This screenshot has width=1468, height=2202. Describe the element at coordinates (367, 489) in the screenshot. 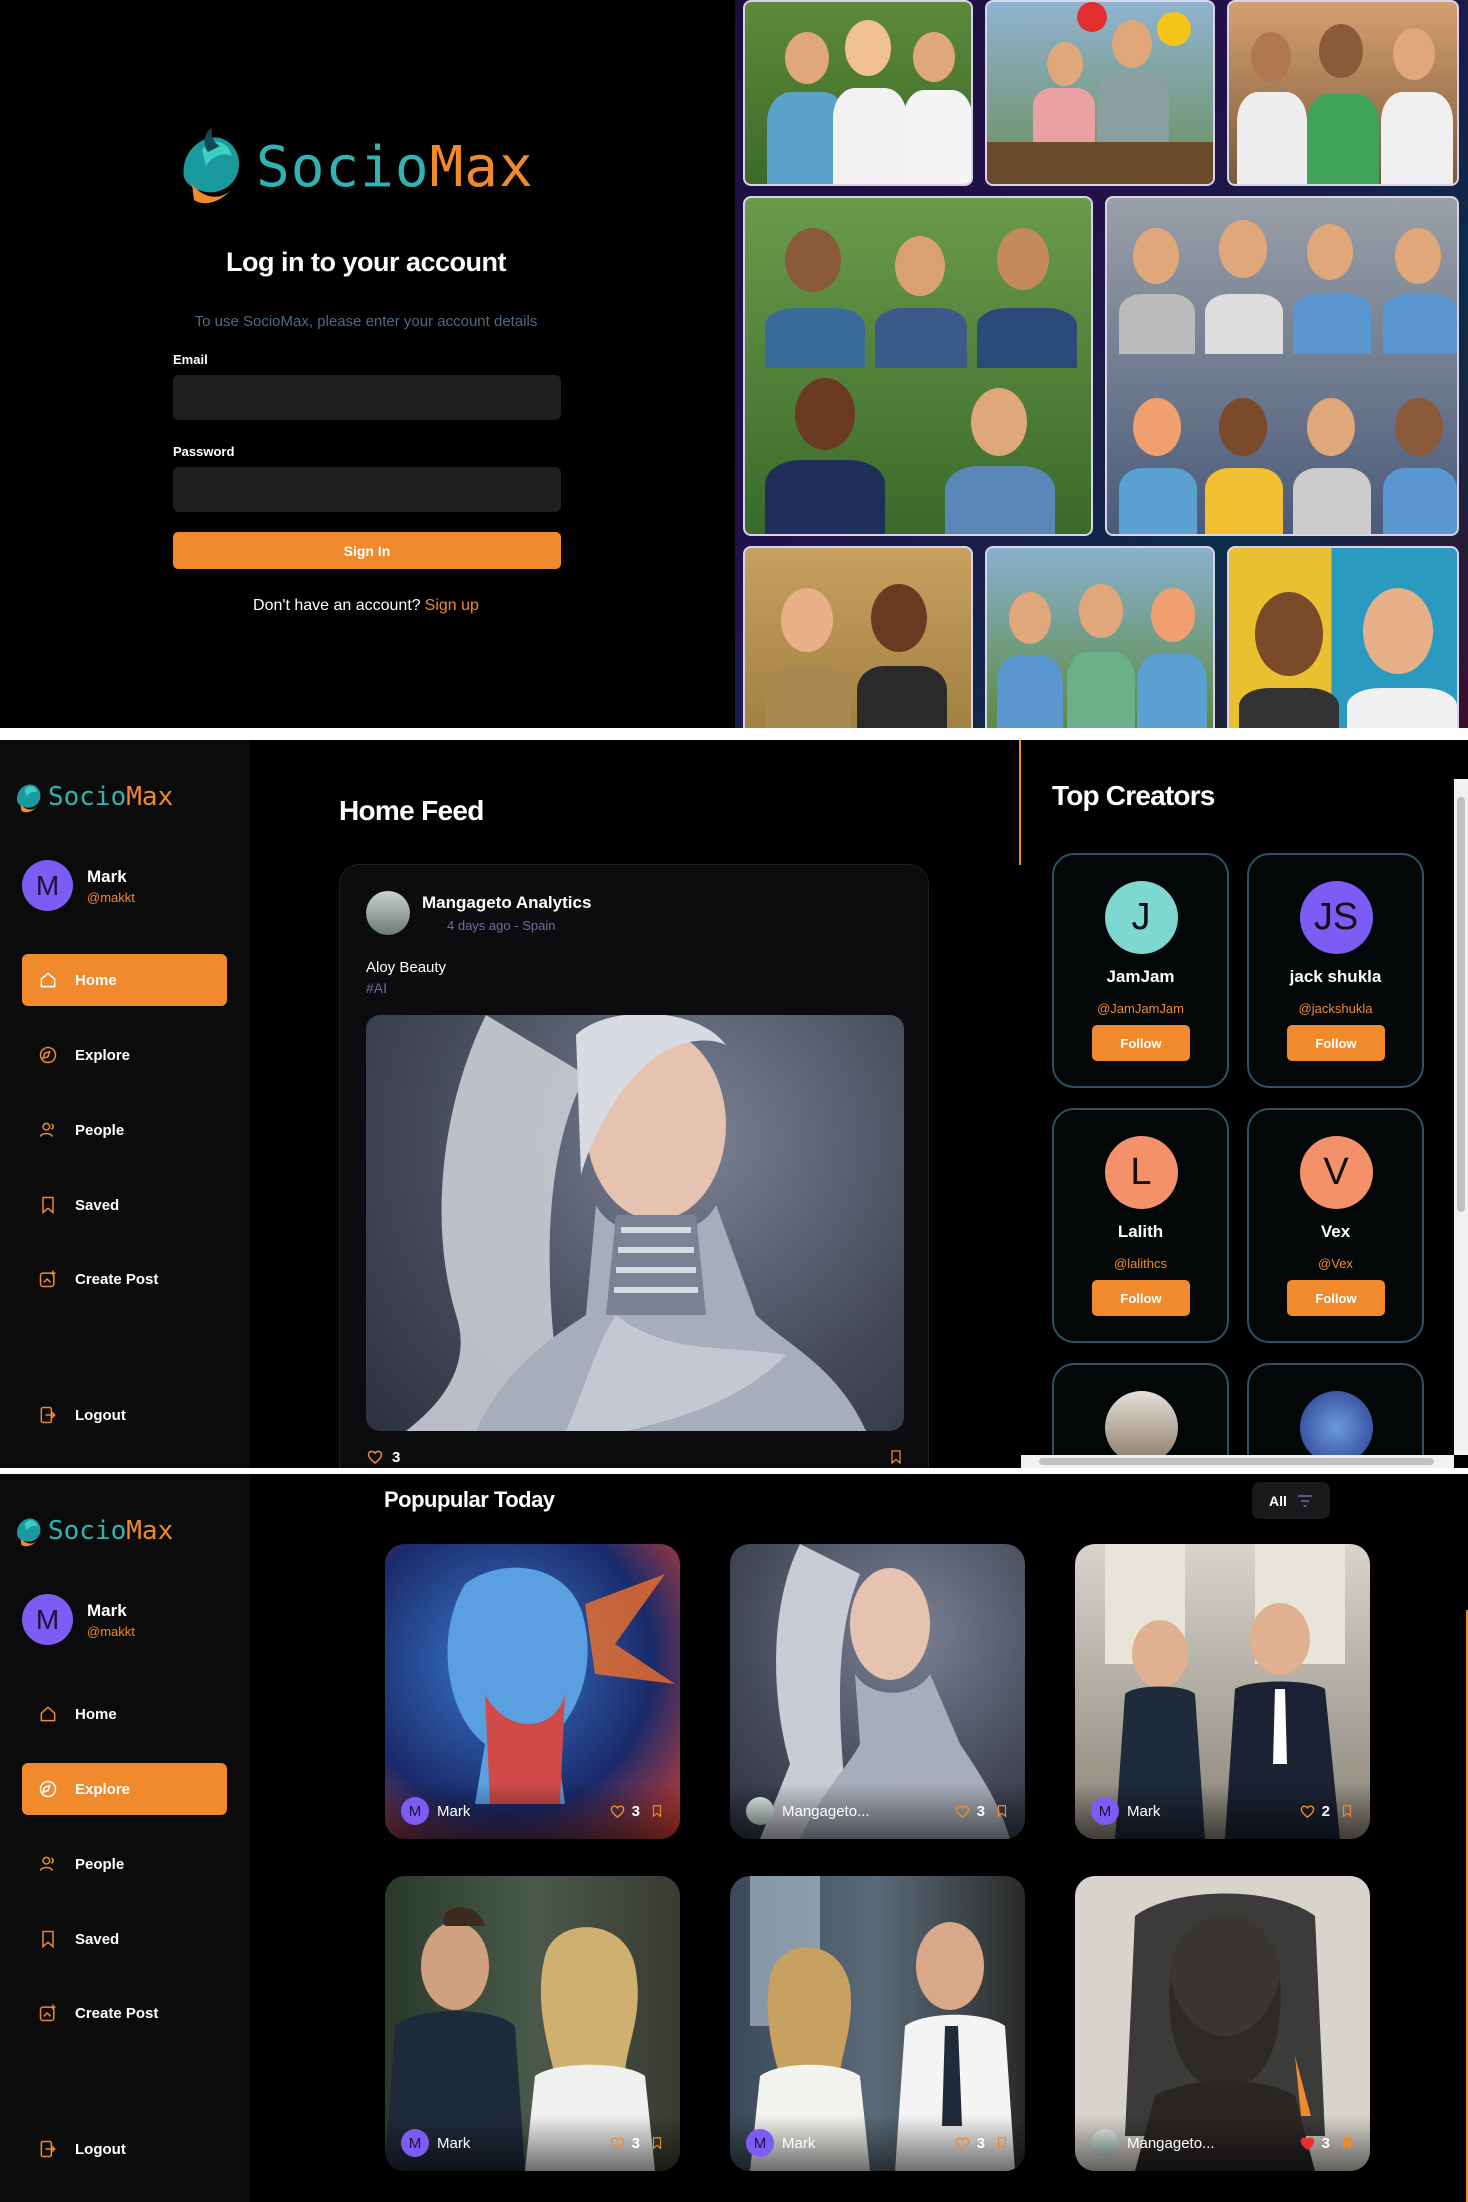

I see `password-field` at that location.